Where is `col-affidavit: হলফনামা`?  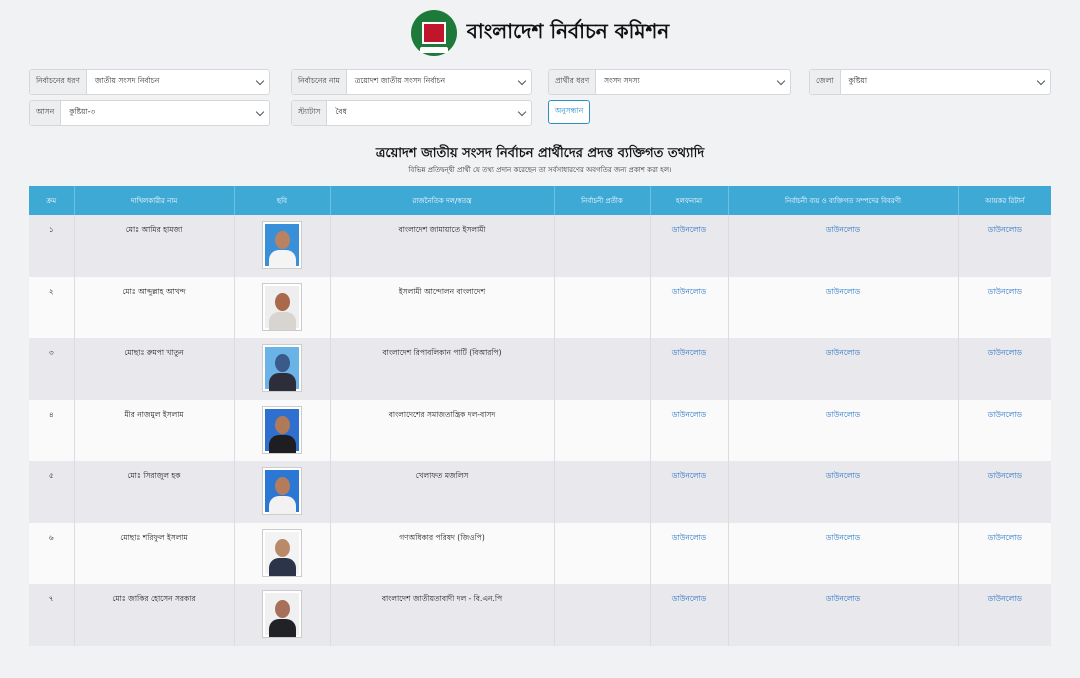 col-affidavit: হলফনামা is located at coordinates (689, 200).